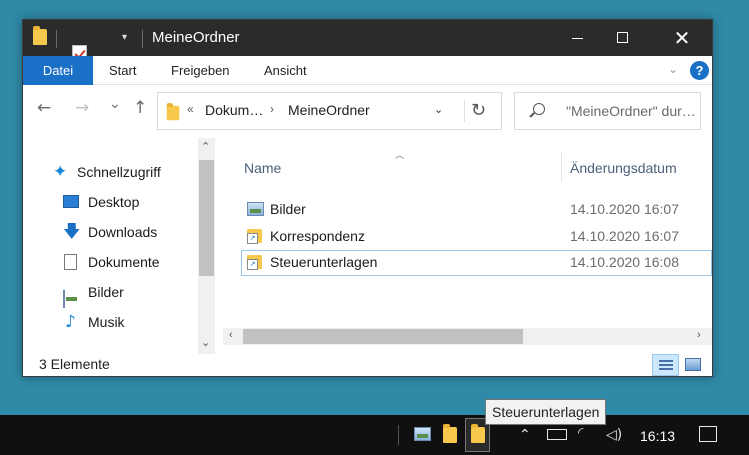 Image resolution: width=749 pixels, height=455 pixels. I want to click on column-header-name: Name, so click(262, 168).